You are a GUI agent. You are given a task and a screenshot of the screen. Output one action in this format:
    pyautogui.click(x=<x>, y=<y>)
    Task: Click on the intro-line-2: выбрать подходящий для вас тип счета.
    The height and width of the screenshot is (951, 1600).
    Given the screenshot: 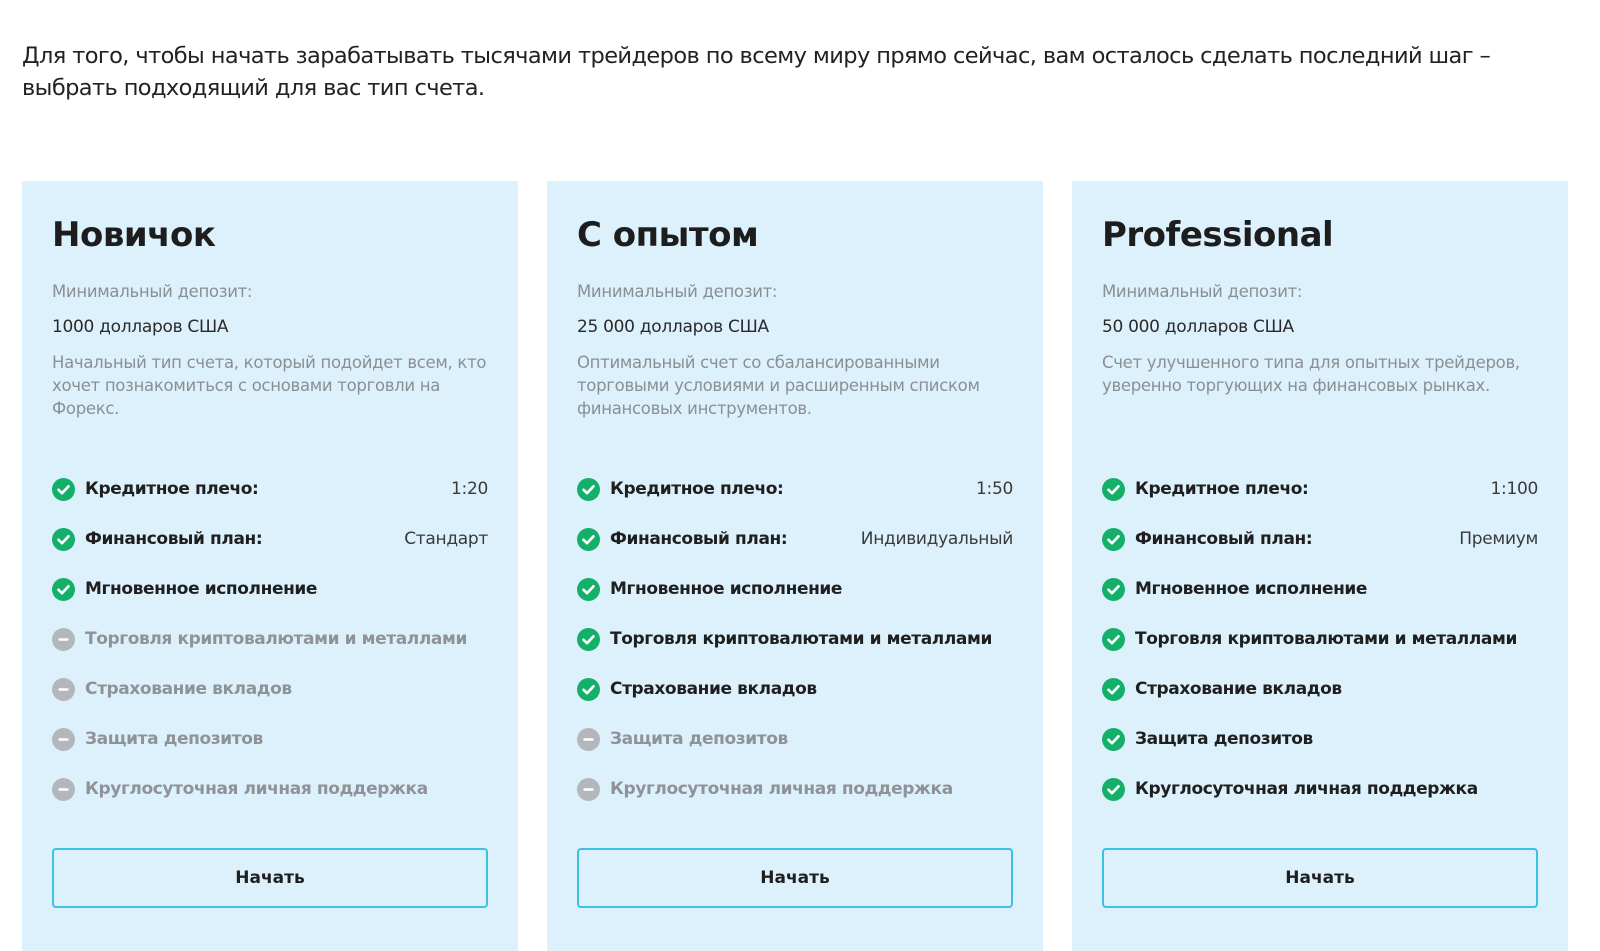 What is the action you would take?
    pyautogui.click(x=253, y=88)
    